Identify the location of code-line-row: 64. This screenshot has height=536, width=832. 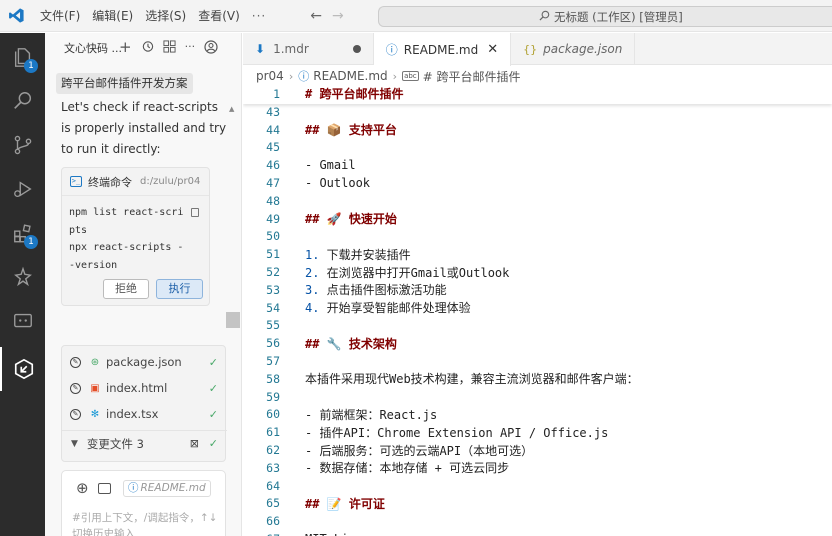
(537, 486).